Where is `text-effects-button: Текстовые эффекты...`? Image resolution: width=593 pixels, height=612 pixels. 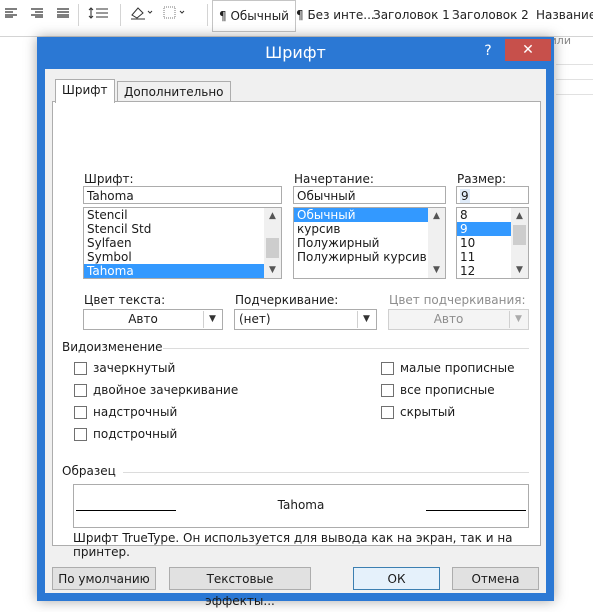
text-effects-button: Текстовые эффекты... is located at coordinates (240, 587).